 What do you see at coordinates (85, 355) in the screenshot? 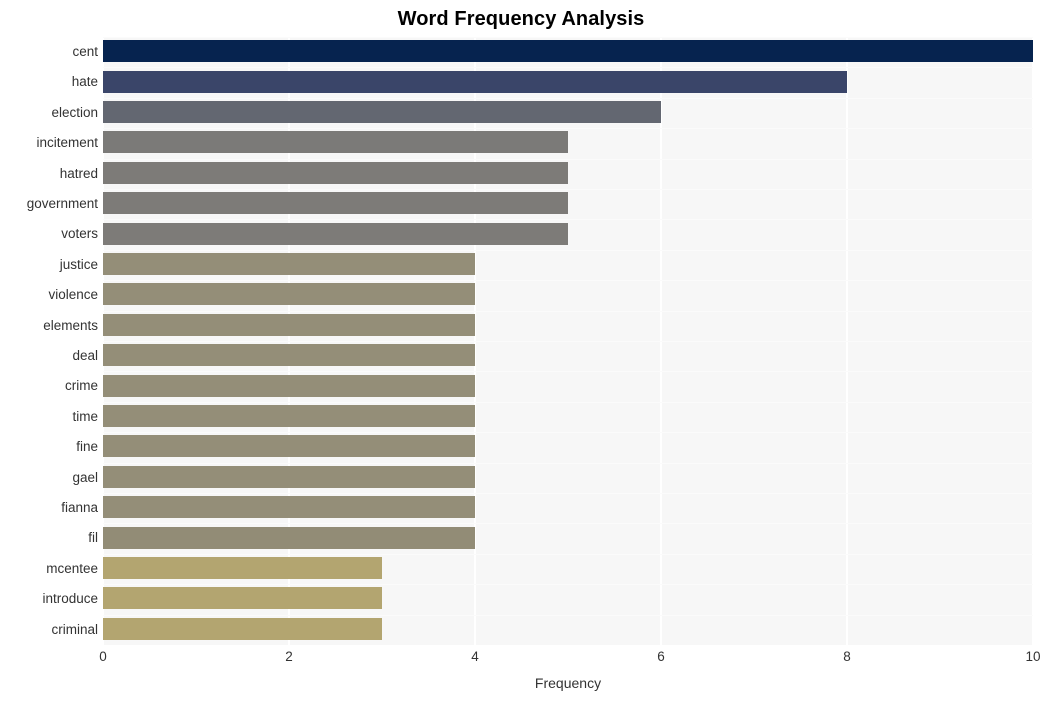
I see `y-tick-label: deal` at bounding box center [85, 355].